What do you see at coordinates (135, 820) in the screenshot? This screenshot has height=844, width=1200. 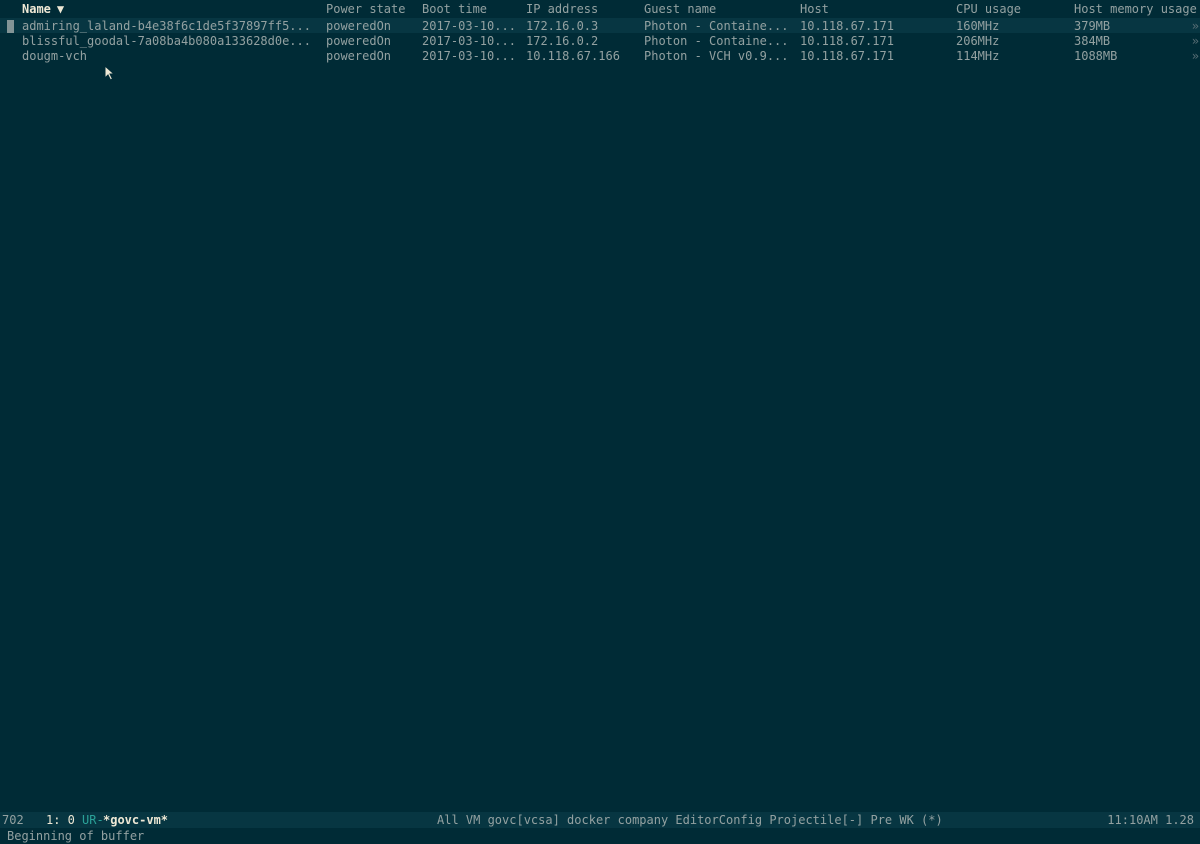 I see `modeline-buffer-name: *govc-vm*` at bounding box center [135, 820].